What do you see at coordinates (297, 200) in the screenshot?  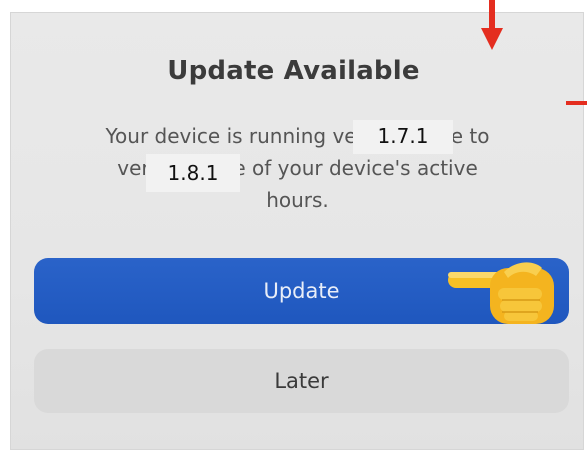 I see `message-line-3: hours.` at bounding box center [297, 200].